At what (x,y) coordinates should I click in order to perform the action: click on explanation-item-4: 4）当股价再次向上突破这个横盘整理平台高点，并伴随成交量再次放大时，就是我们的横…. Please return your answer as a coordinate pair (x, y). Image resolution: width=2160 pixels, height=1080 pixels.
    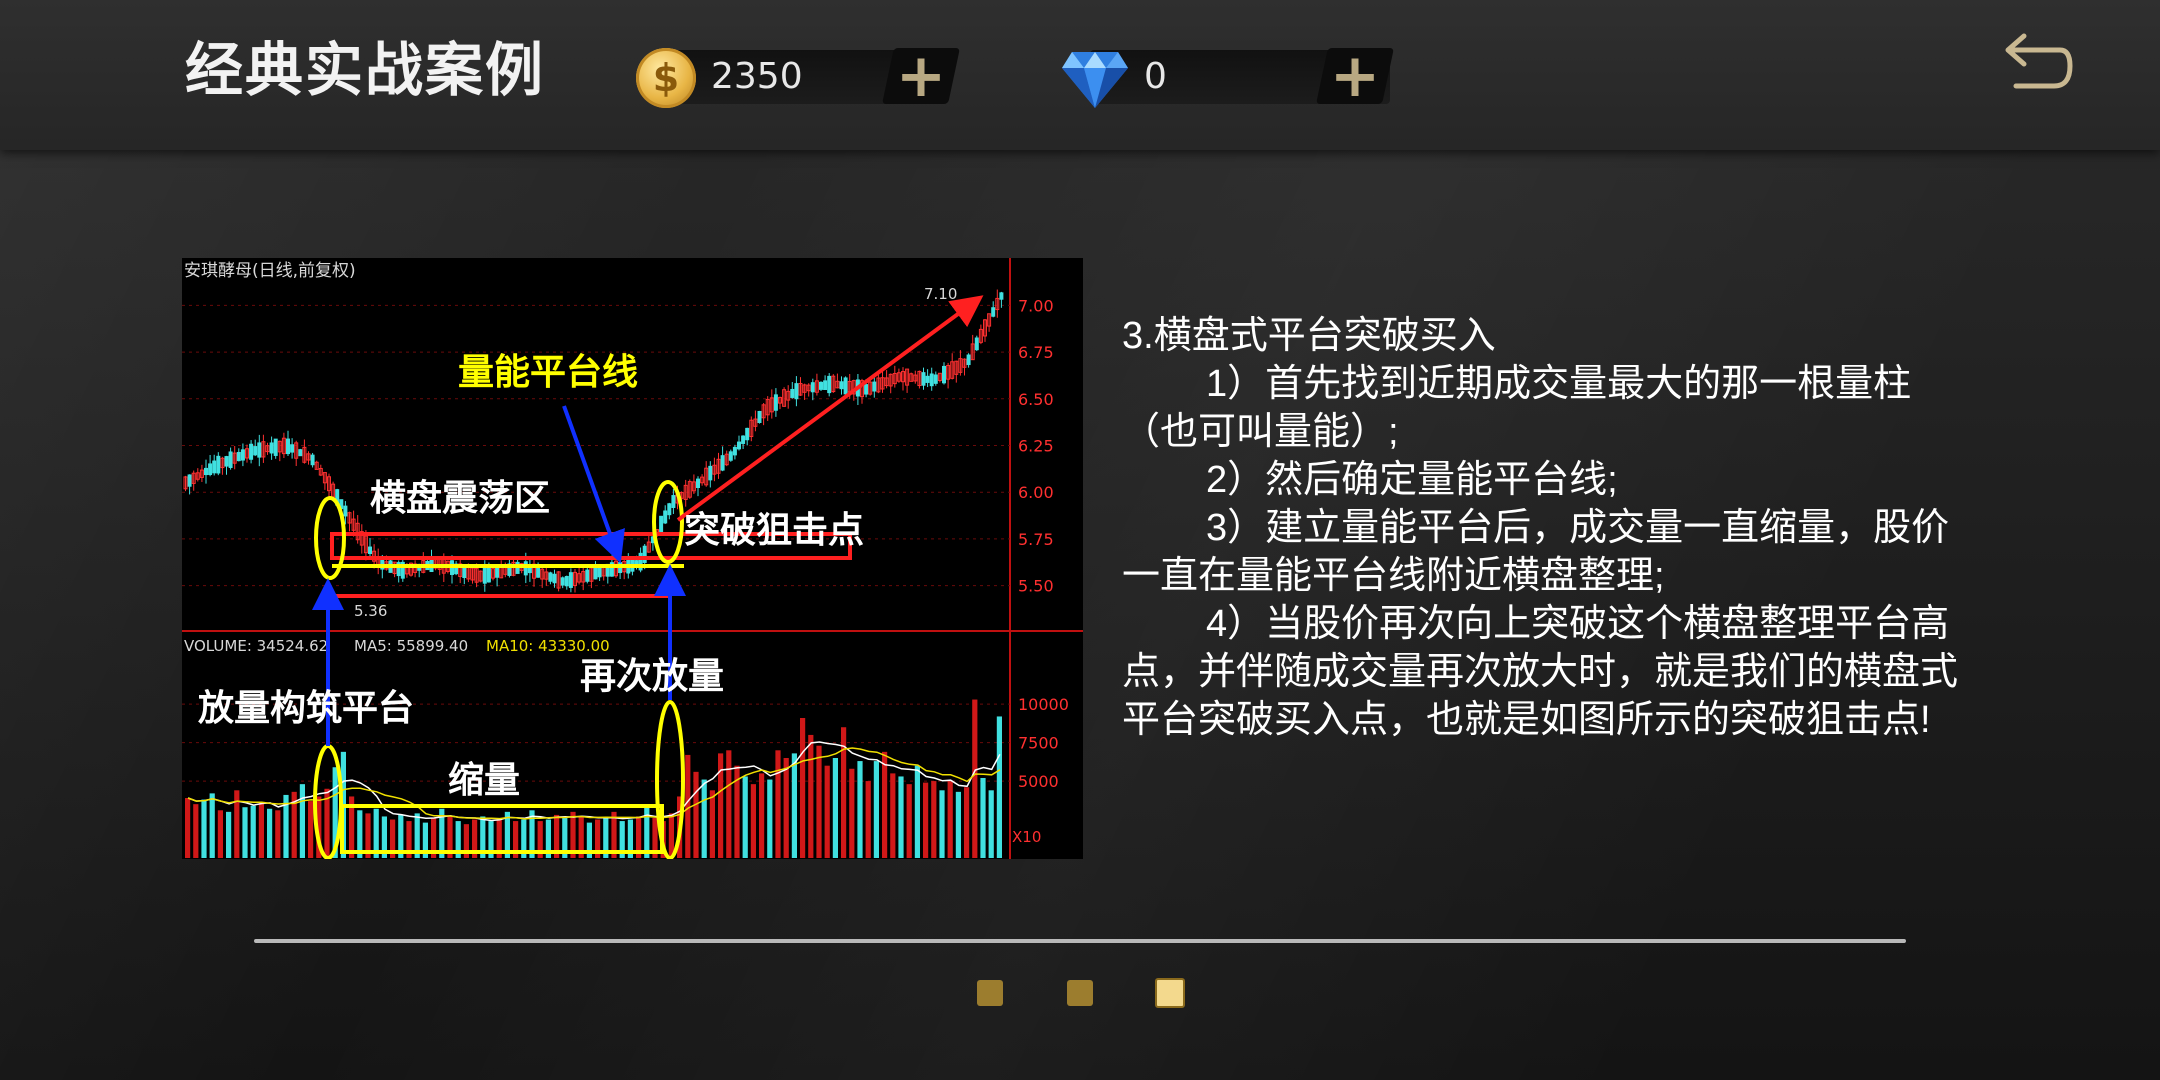
    Looking at the image, I should click on (1540, 672).